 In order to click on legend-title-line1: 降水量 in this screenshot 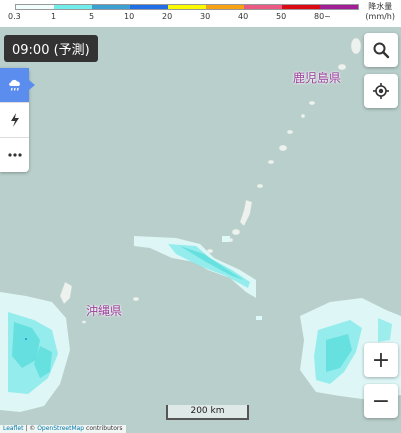, I will do `click(380, 6)`.